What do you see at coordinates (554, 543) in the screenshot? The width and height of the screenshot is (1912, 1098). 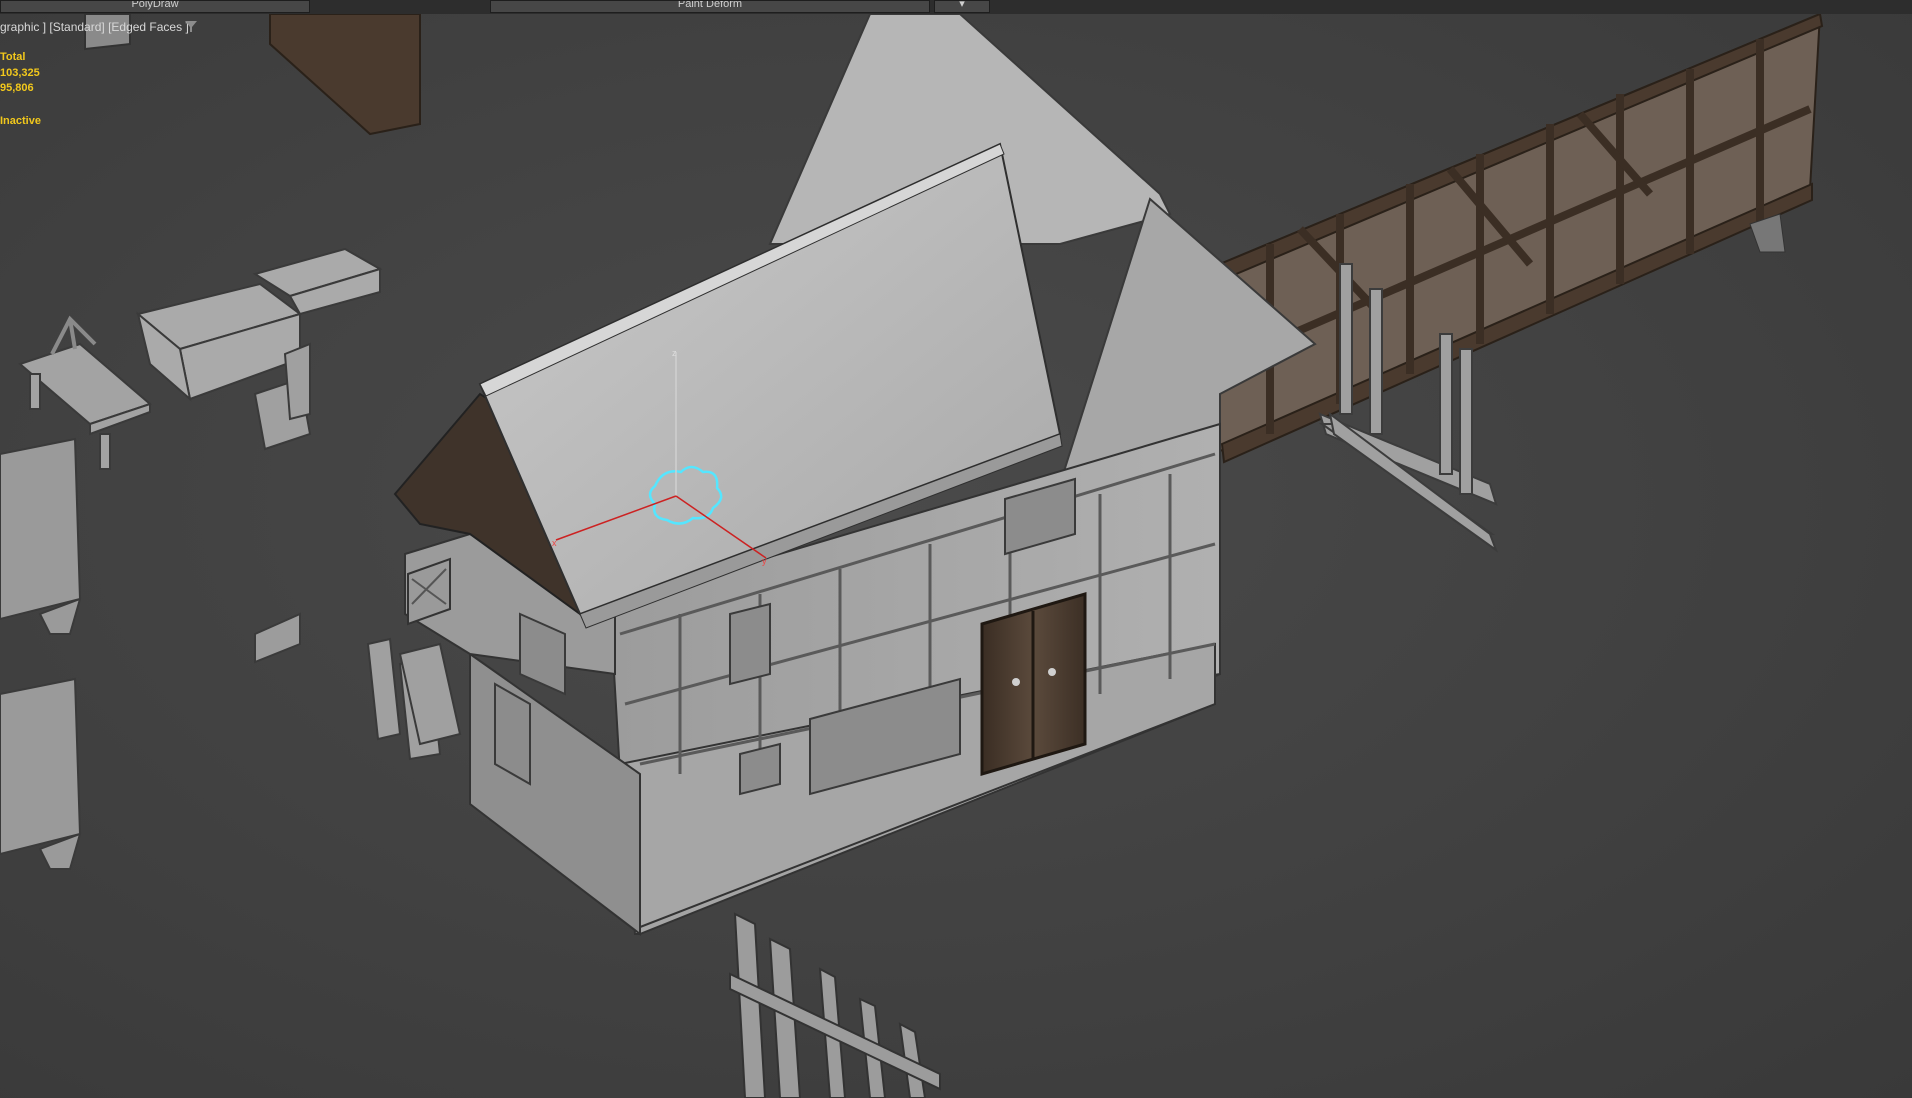 I see `gizmo-x-label: x` at bounding box center [554, 543].